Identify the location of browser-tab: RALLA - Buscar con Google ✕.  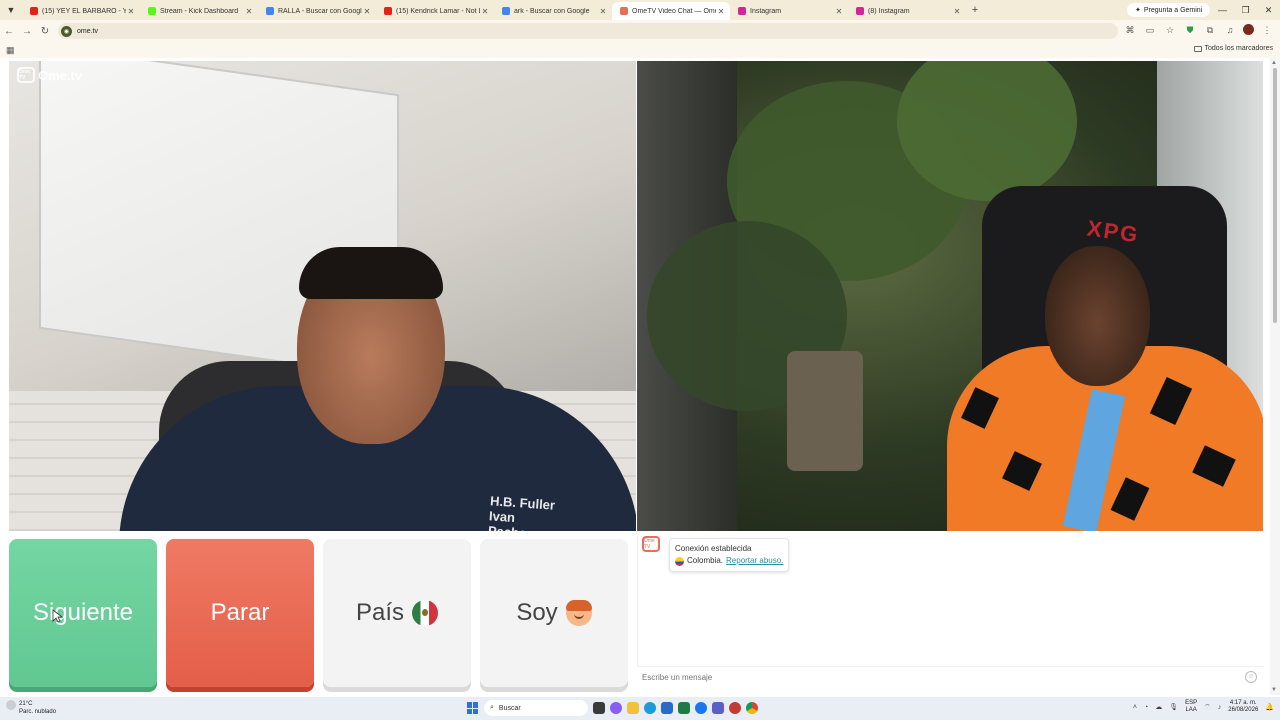
(317, 11).